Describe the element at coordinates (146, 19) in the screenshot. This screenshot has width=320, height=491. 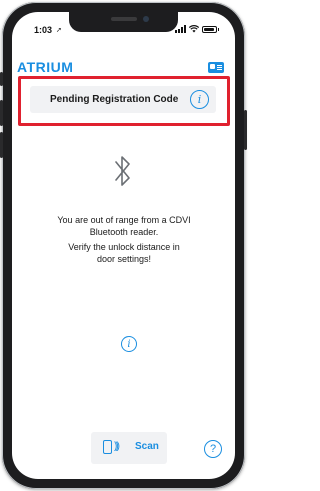
I see `front-camera` at that location.